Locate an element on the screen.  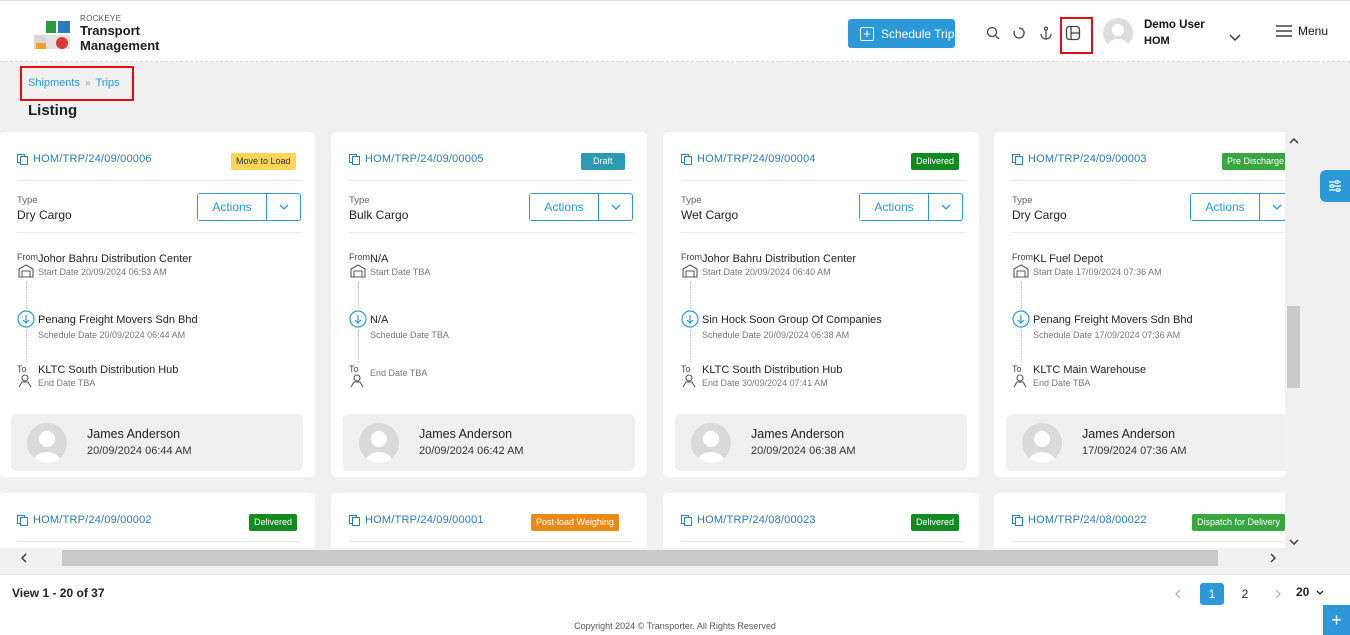
via-location: Penang Freight Movers Sdn Bhd is located at coordinates (1113, 320).